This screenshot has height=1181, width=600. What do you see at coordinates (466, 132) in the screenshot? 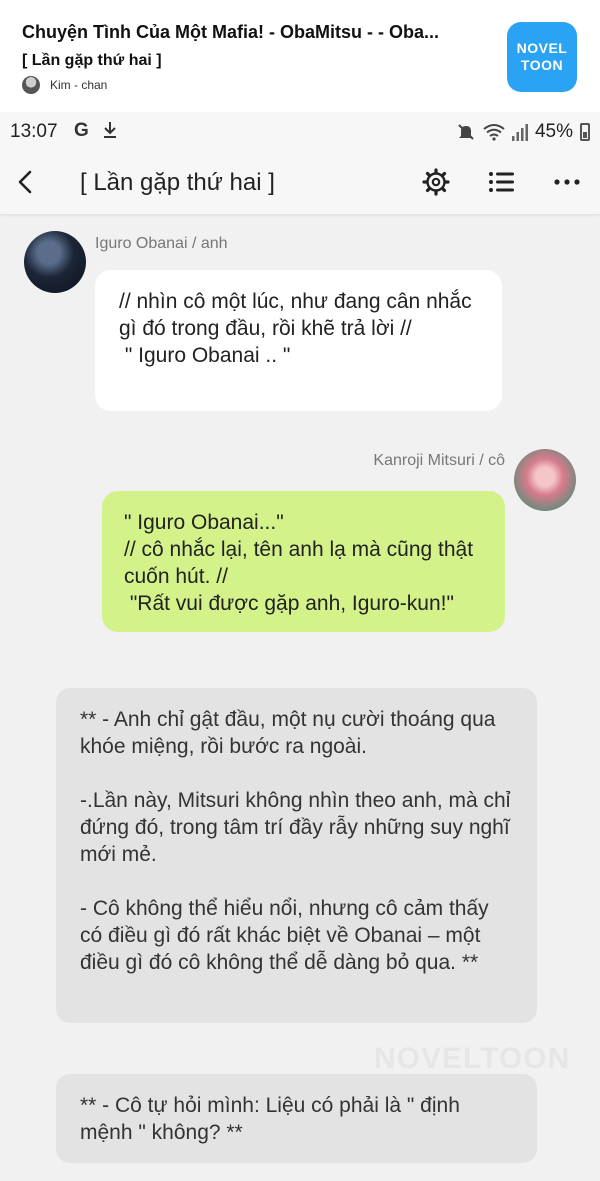
I see `mute-icon` at bounding box center [466, 132].